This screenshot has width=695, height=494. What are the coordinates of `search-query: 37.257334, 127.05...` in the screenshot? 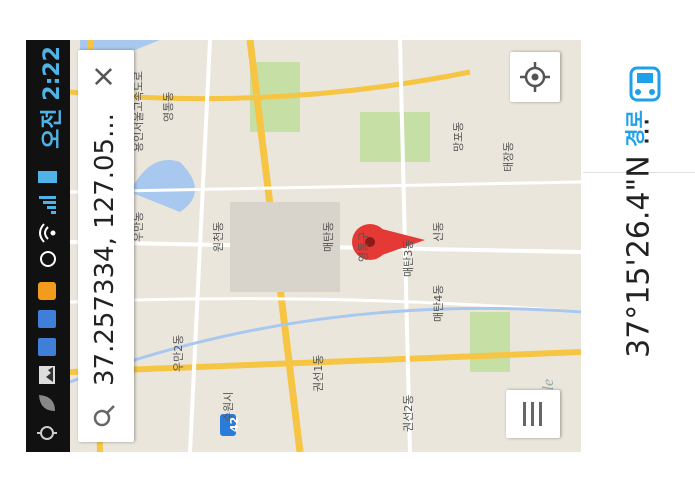 It's located at (105, 249).